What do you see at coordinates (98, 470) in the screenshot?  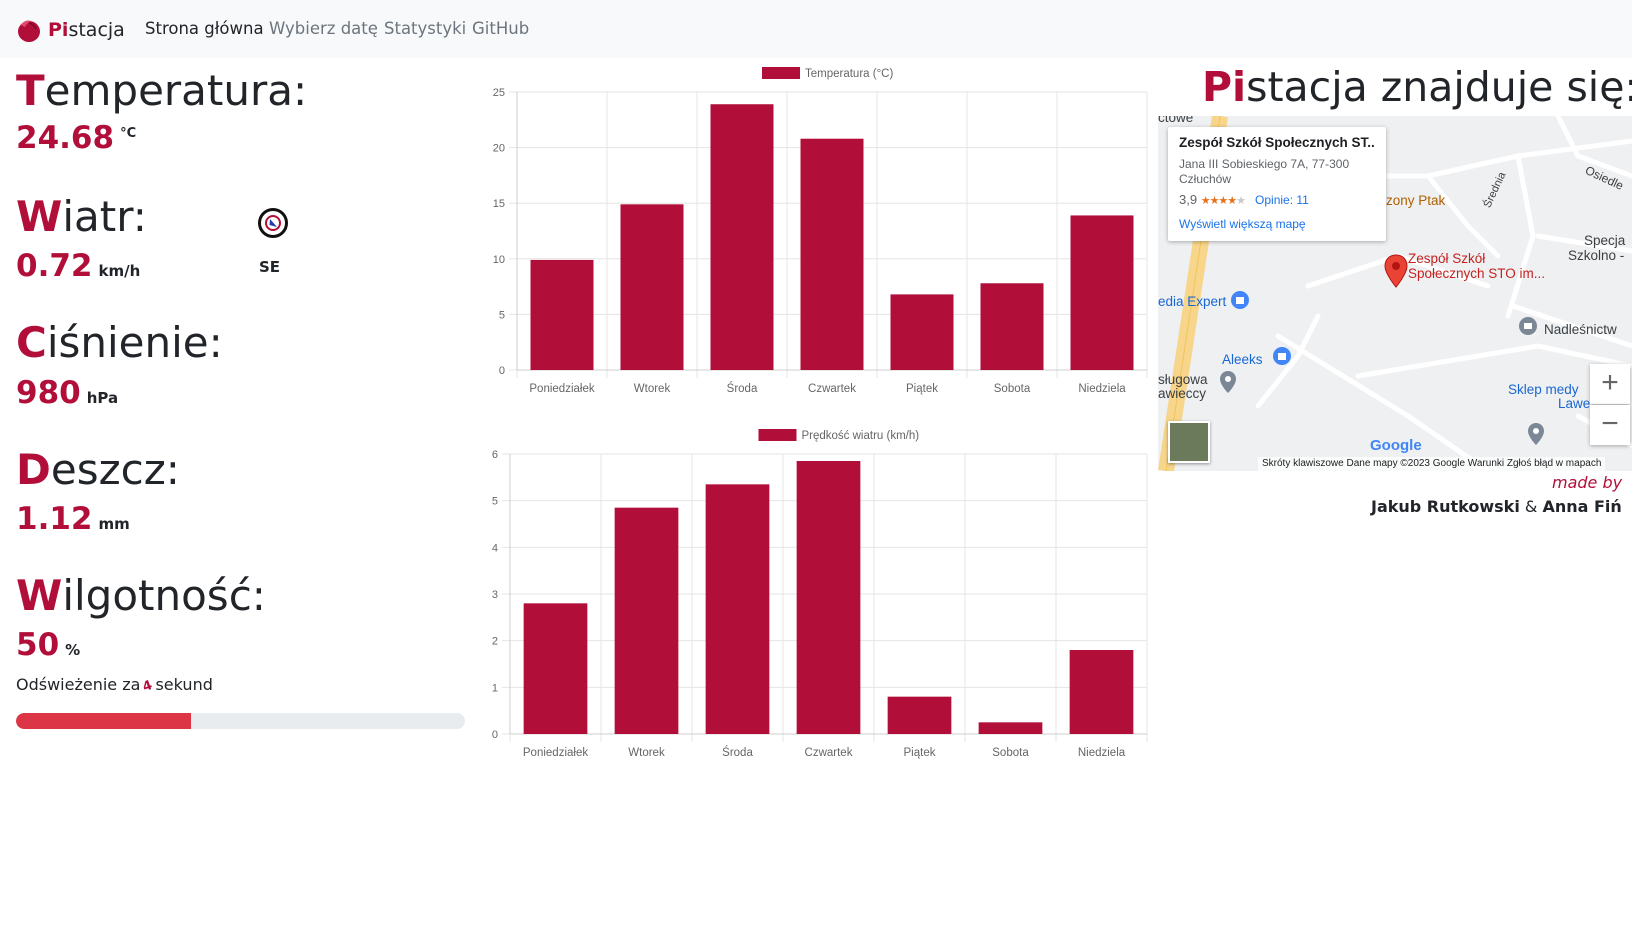 I see `rain-heading: Deszcz:` at bounding box center [98, 470].